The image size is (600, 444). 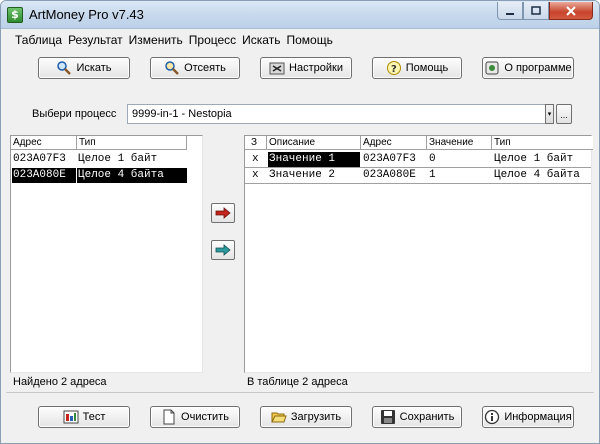 What do you see at coordinates (309, 40) in the screenshot?
I see `menu-help: Помощь` at bounding box center [309, 40].